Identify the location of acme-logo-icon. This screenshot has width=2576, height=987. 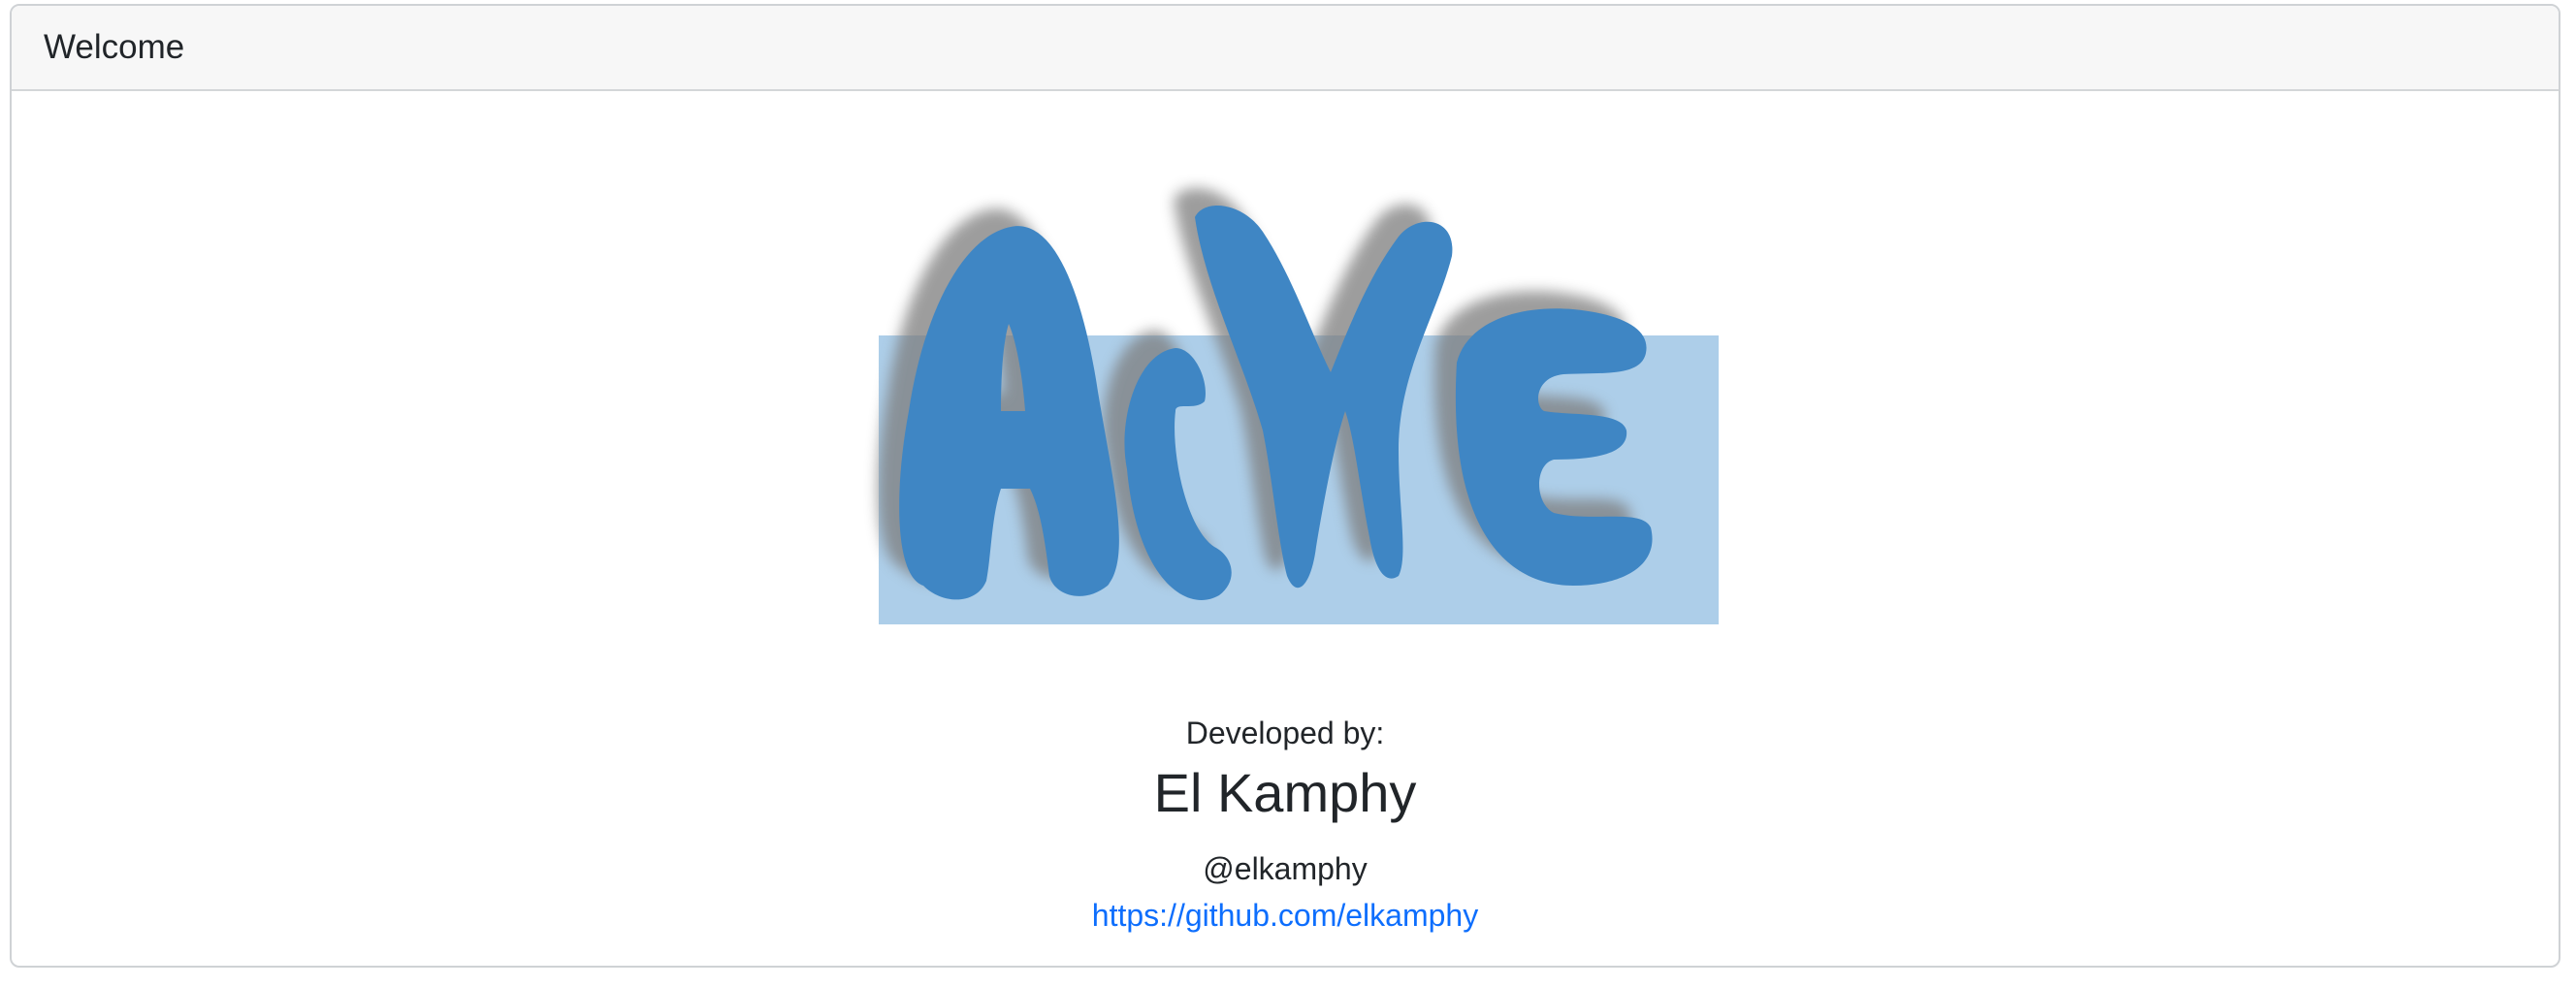
(1298, 406).